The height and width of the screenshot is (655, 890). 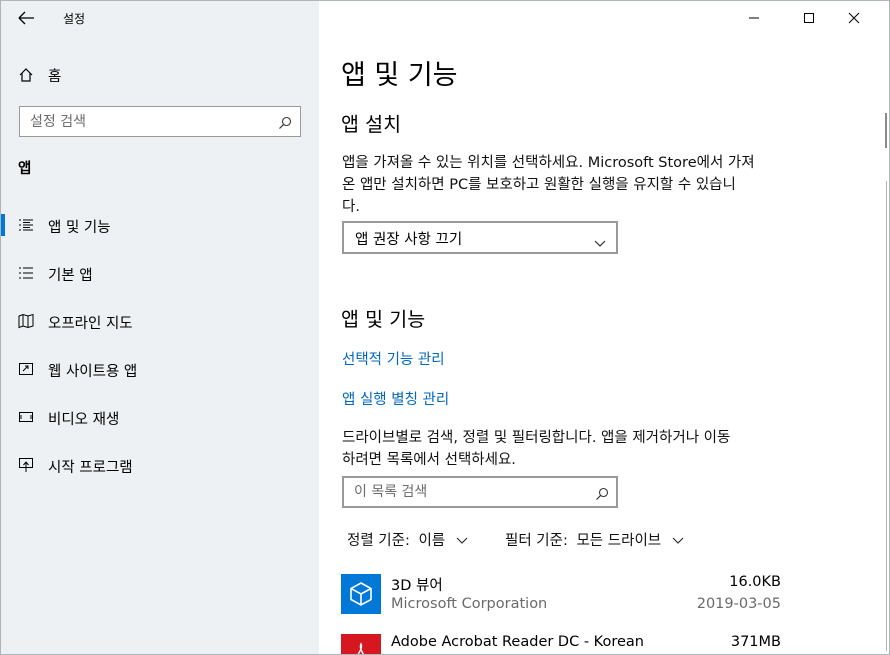 I want to click on filter-desc-line: 드라이브별로 검색, 정렬 및 필터링합니다. 앱을 제거하거나 이동, so click(x=536, y=438).